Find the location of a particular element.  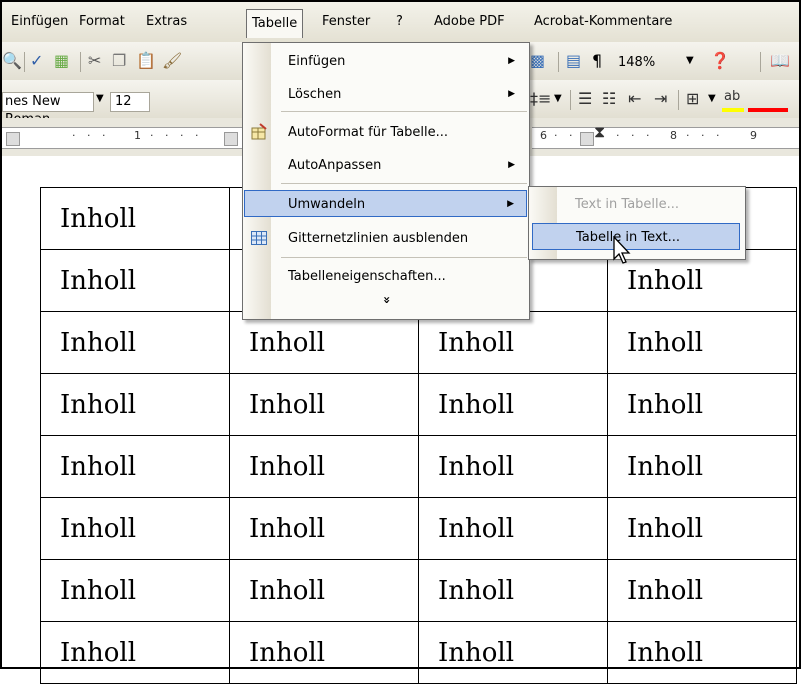

zoom-select: 148% is located at coordinates (653, 63).